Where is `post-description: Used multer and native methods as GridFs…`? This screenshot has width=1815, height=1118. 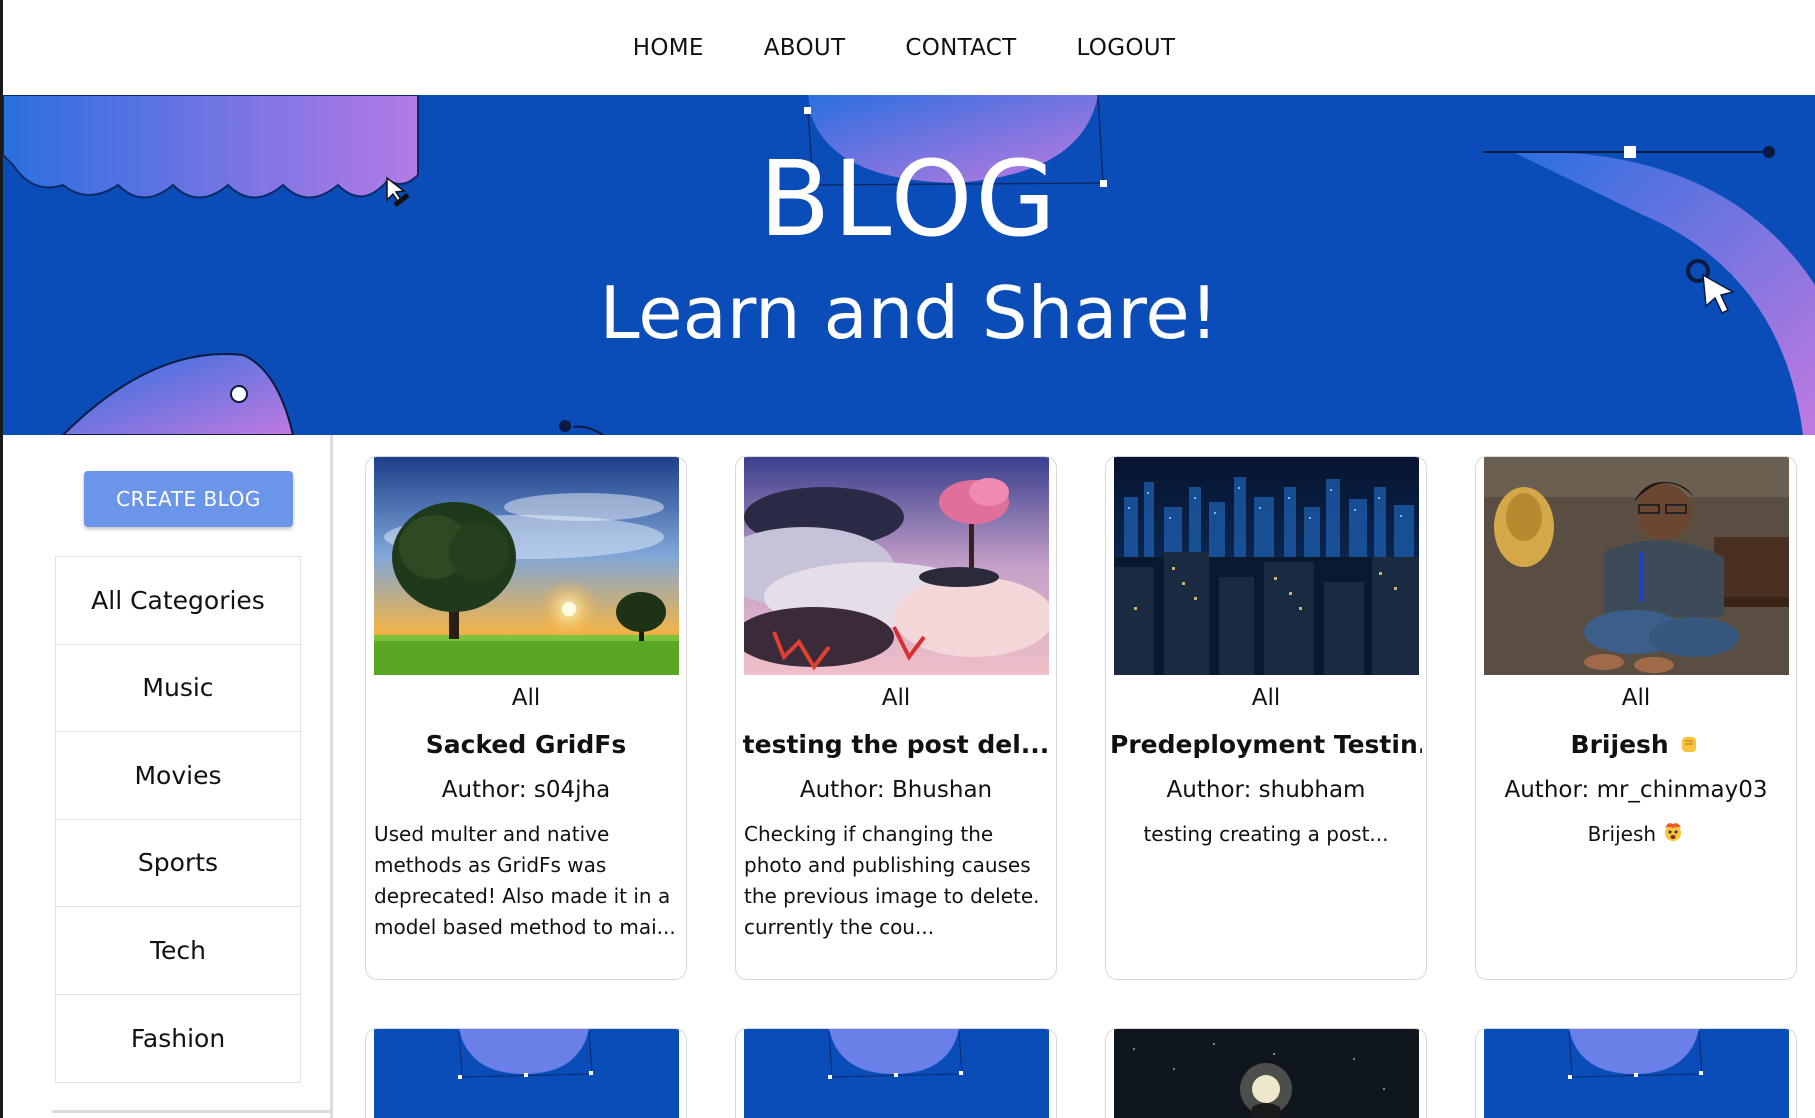
post-description: Used multer and native methods as GridFs… is located at coordinates (525, 880).